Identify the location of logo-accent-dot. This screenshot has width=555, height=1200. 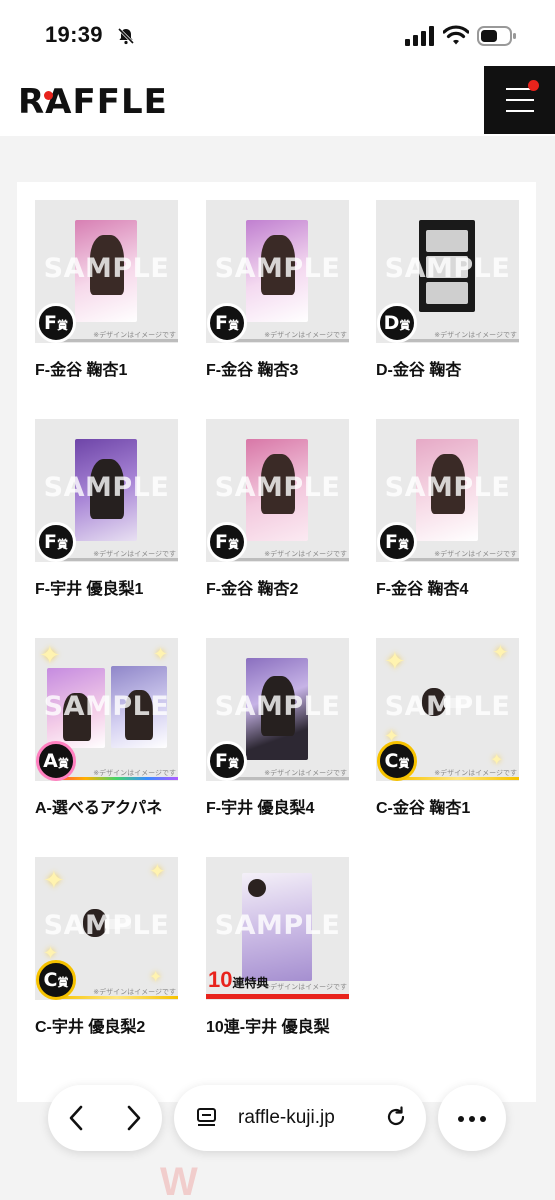
(48, 95).